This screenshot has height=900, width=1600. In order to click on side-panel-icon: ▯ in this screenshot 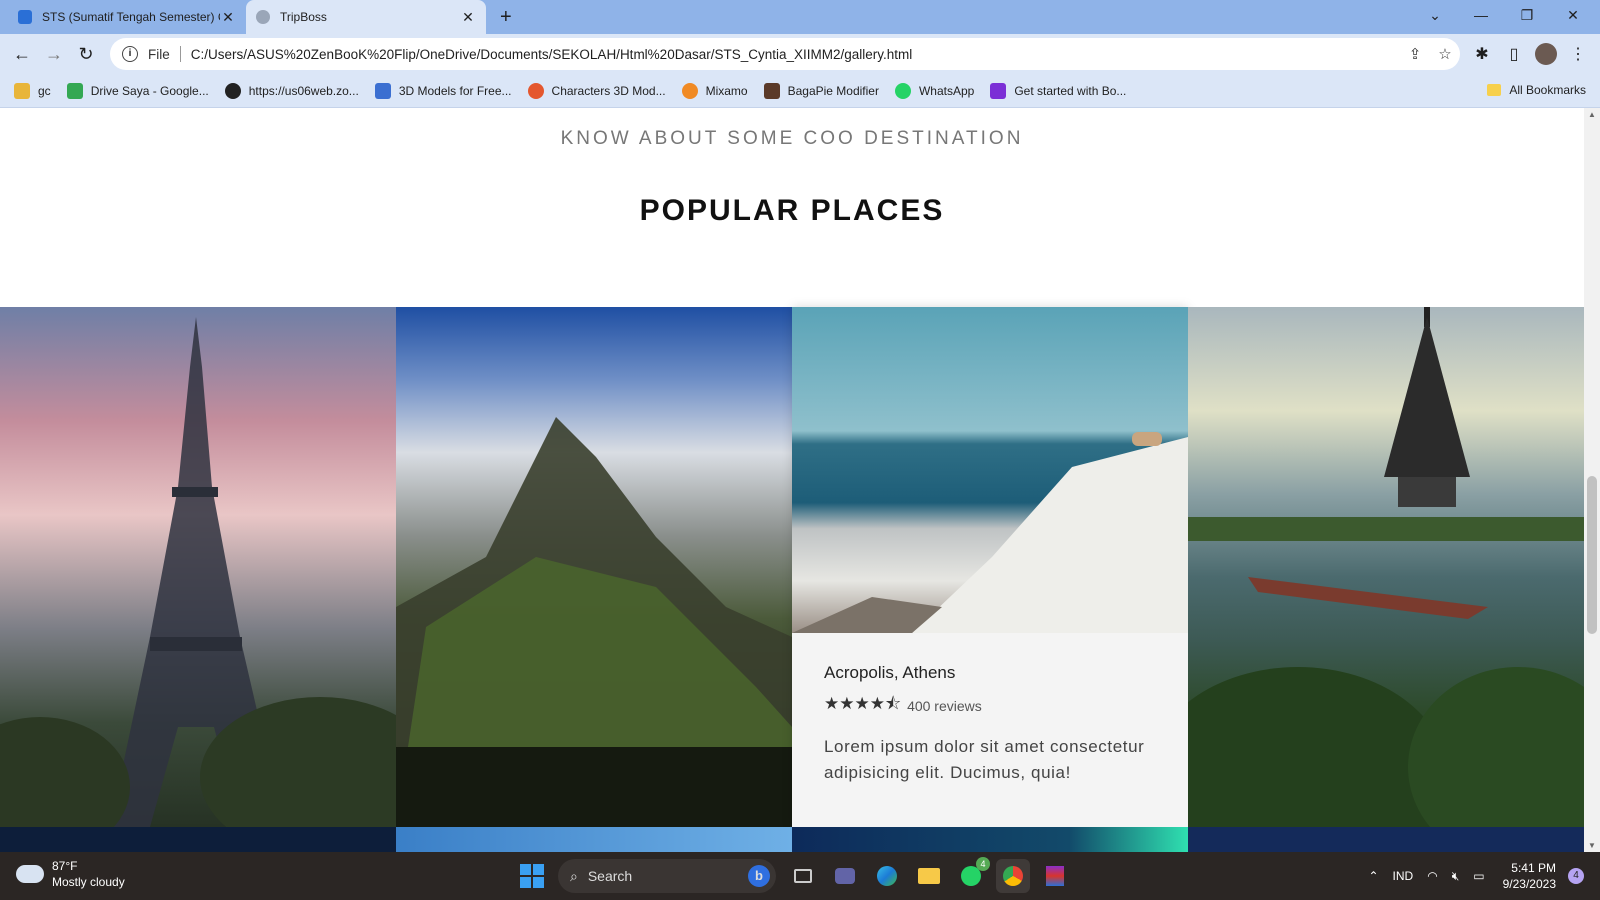, I will do `click(1514, 54)`.